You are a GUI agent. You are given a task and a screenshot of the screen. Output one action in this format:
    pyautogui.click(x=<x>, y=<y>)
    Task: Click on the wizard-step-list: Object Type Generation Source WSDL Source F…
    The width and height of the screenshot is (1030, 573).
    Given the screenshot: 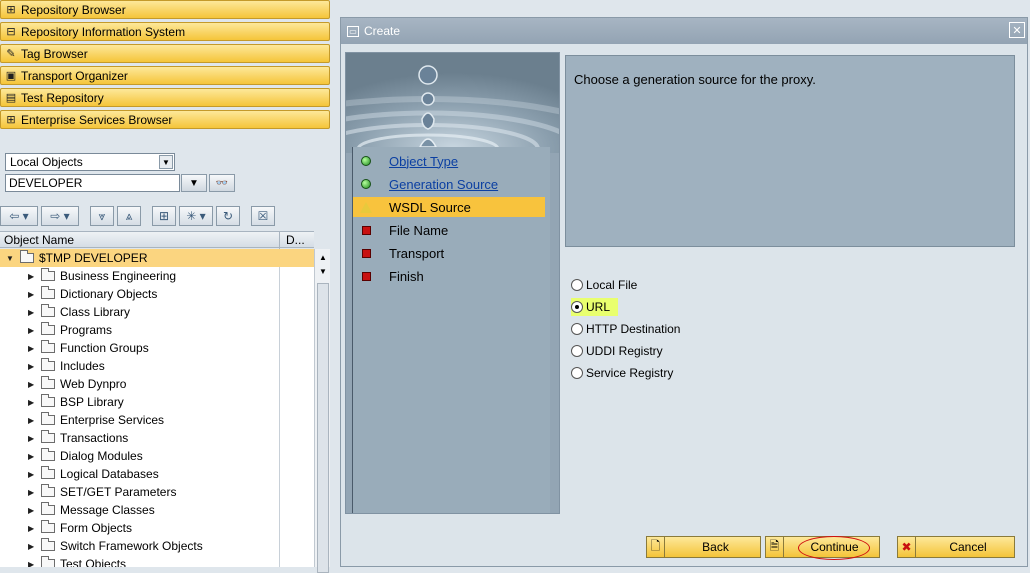 What is the action you would take?
    pyautogui.click(x=451, y=330)
    